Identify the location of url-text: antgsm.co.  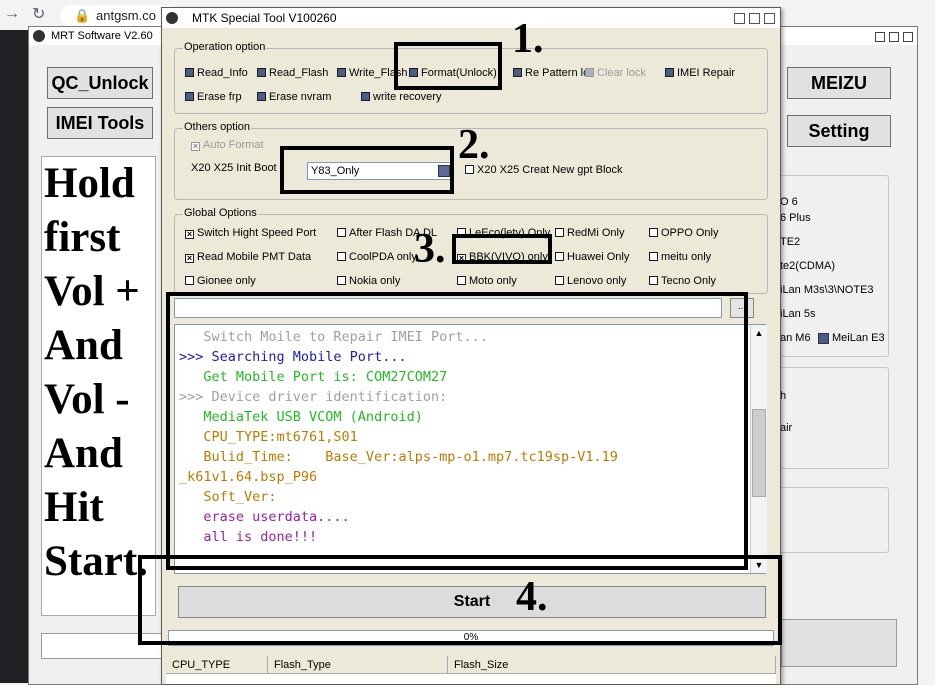
(126, 15).